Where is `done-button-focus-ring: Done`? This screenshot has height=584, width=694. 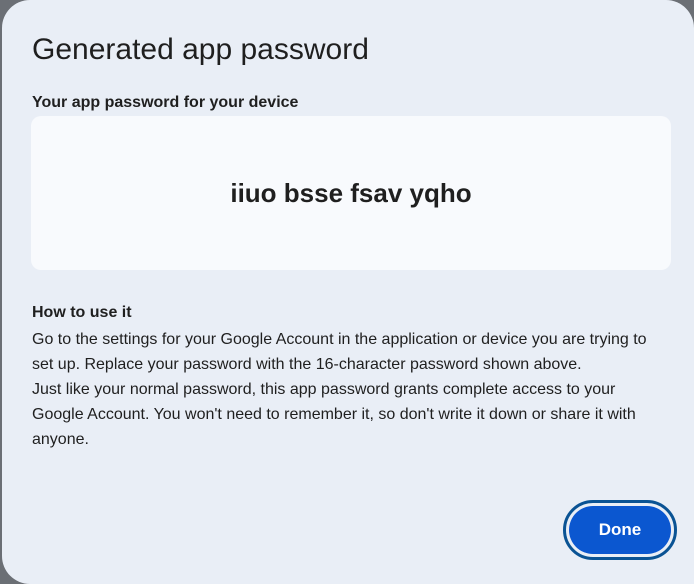
done-button-focus-ring: Done is located at coordinates (620, 530).